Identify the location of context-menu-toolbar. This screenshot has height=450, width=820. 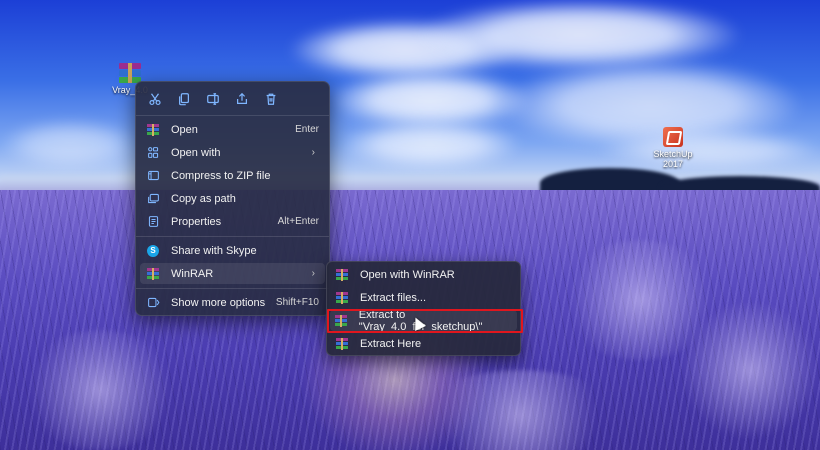
(232, 99).